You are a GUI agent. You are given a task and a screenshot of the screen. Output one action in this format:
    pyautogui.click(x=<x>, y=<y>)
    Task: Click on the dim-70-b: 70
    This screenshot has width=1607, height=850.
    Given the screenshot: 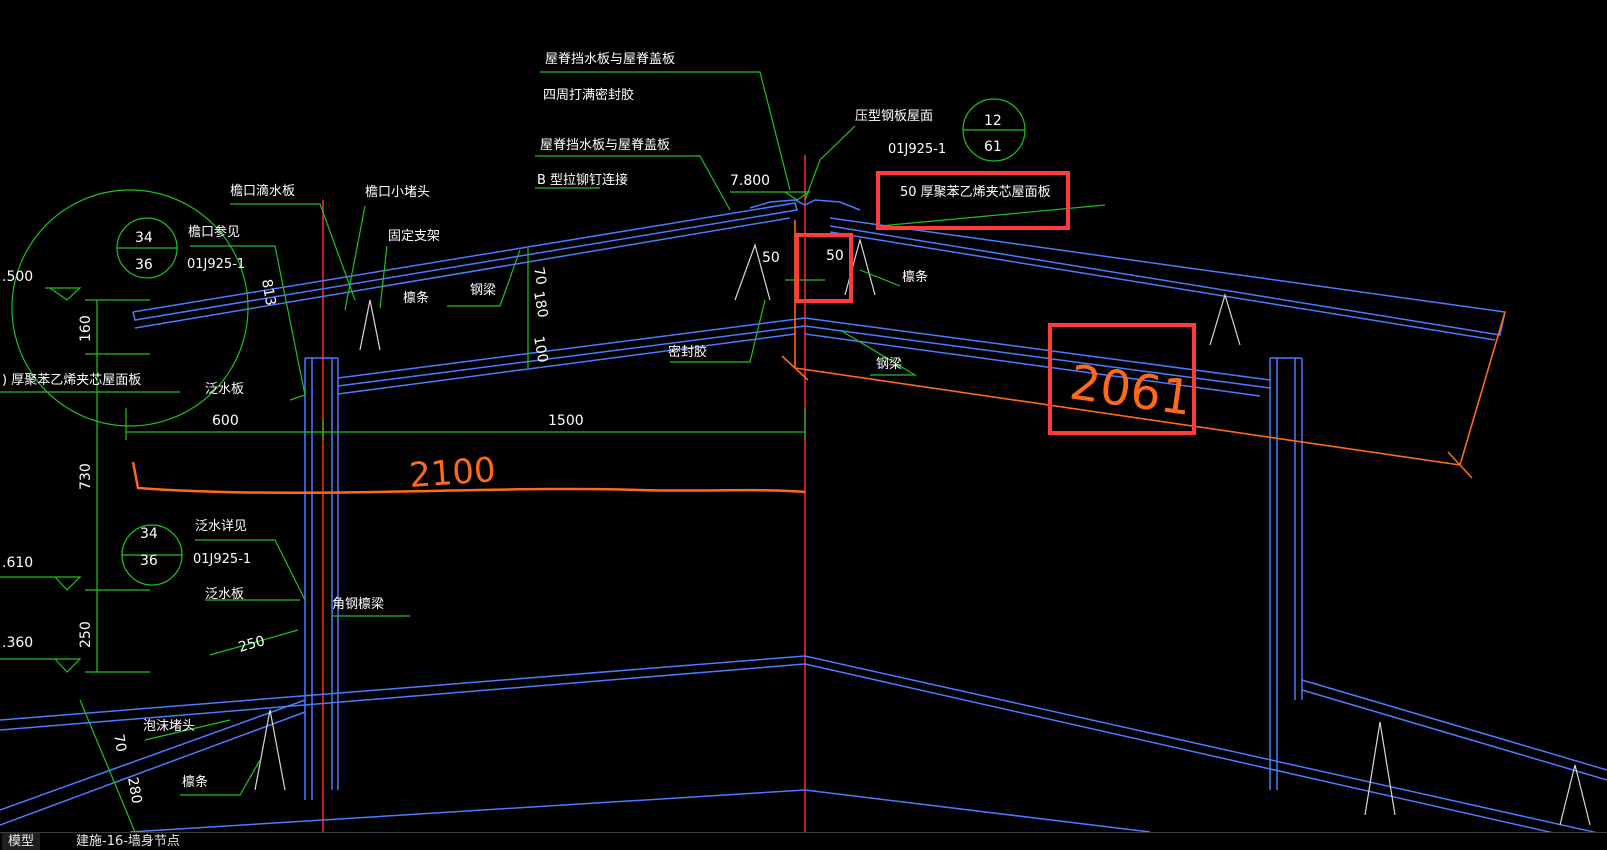 What is the action you would take?
    pyautogui.click(x=119, y=743)
    